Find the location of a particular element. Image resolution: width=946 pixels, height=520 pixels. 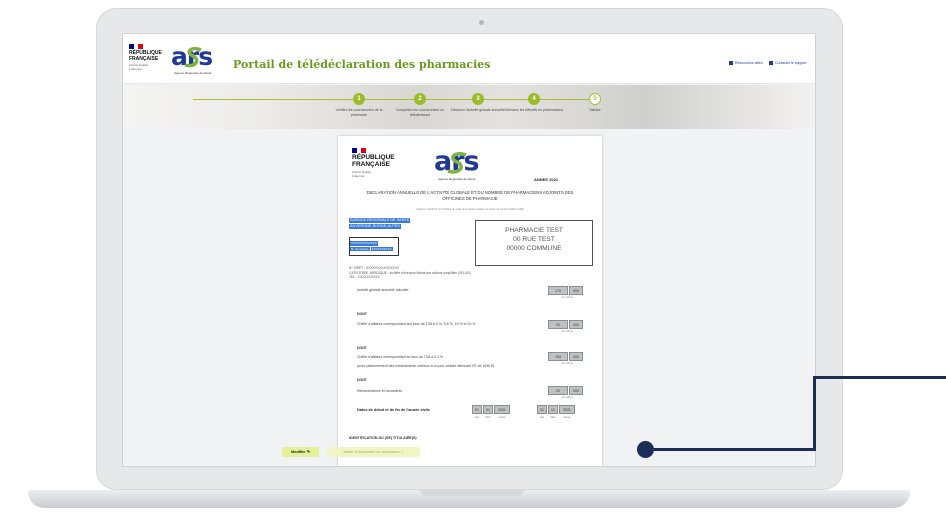

caption-month-end: Mois is located at coordinates (553, 417).